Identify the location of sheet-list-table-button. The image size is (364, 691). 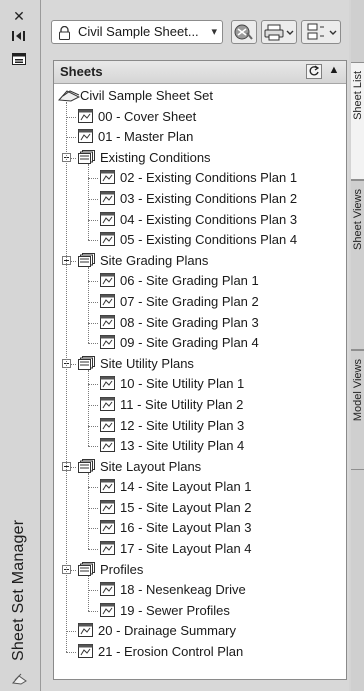
(321, 32).